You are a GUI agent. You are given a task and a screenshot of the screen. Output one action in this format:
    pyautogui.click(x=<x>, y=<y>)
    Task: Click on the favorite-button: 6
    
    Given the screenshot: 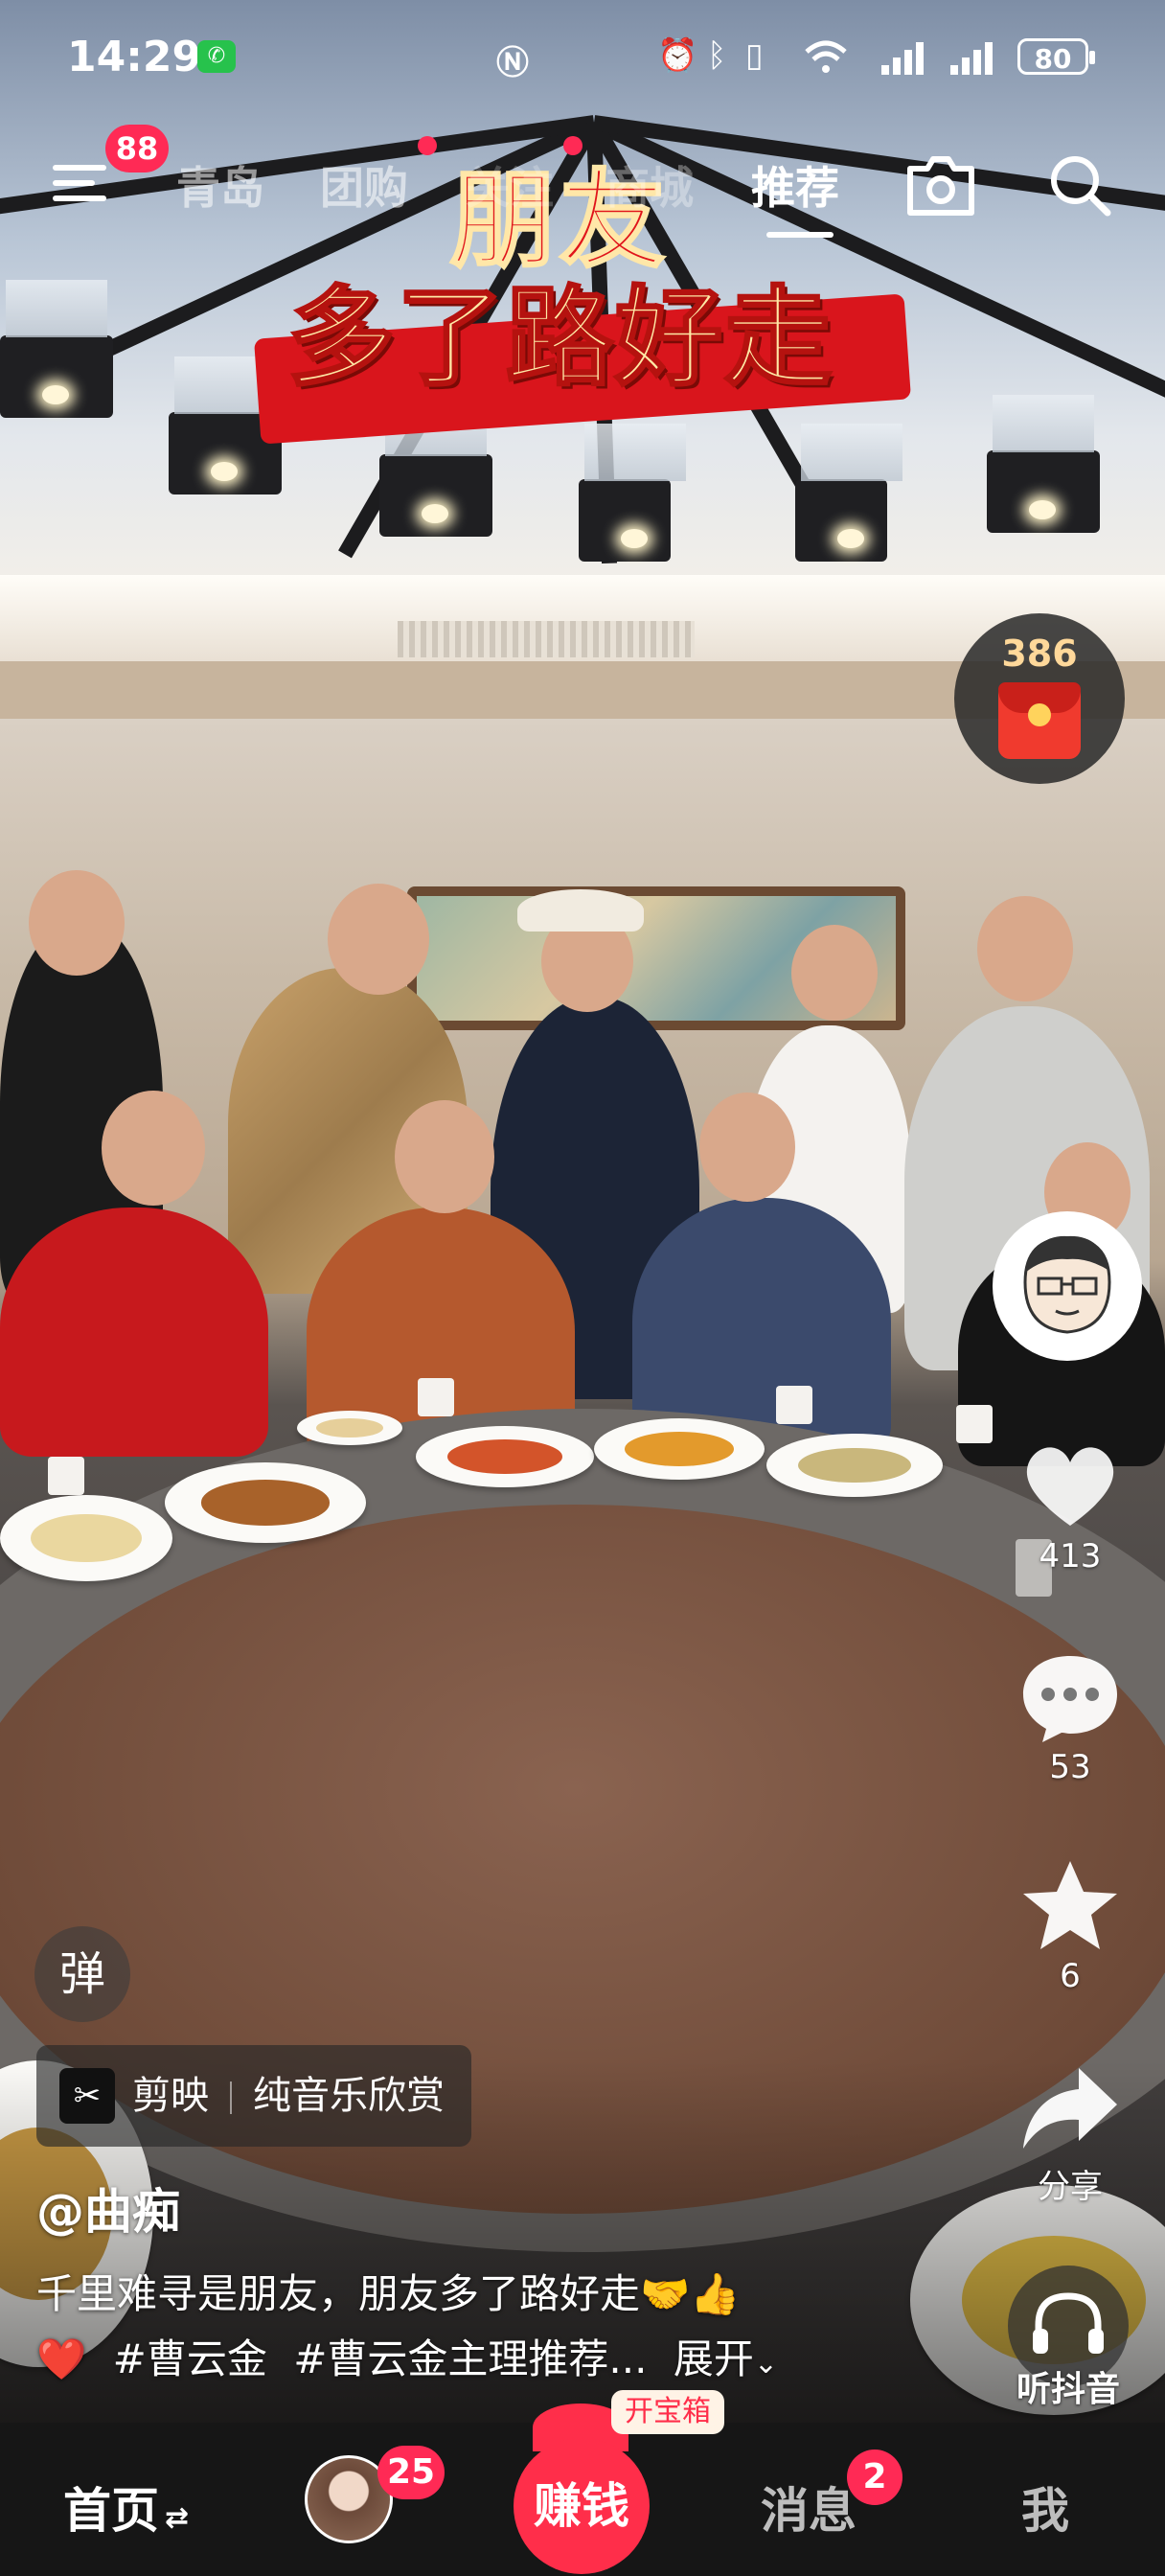 What is the action you would take?
    pyautogui.click(x=1070, y=1926)
    